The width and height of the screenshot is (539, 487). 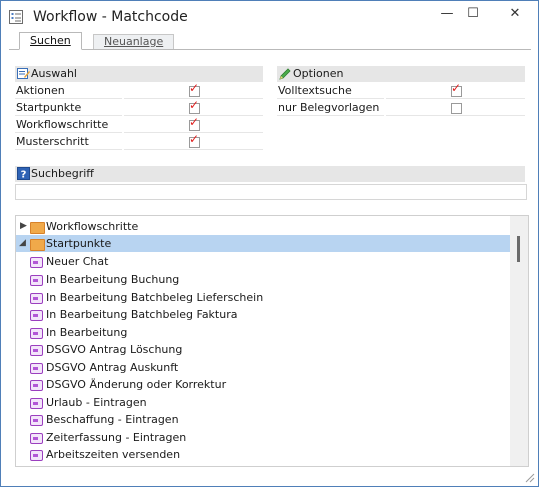 I want to click on tree-leaf: Beschaffung - Eintragen, so click(x=263, y=419).